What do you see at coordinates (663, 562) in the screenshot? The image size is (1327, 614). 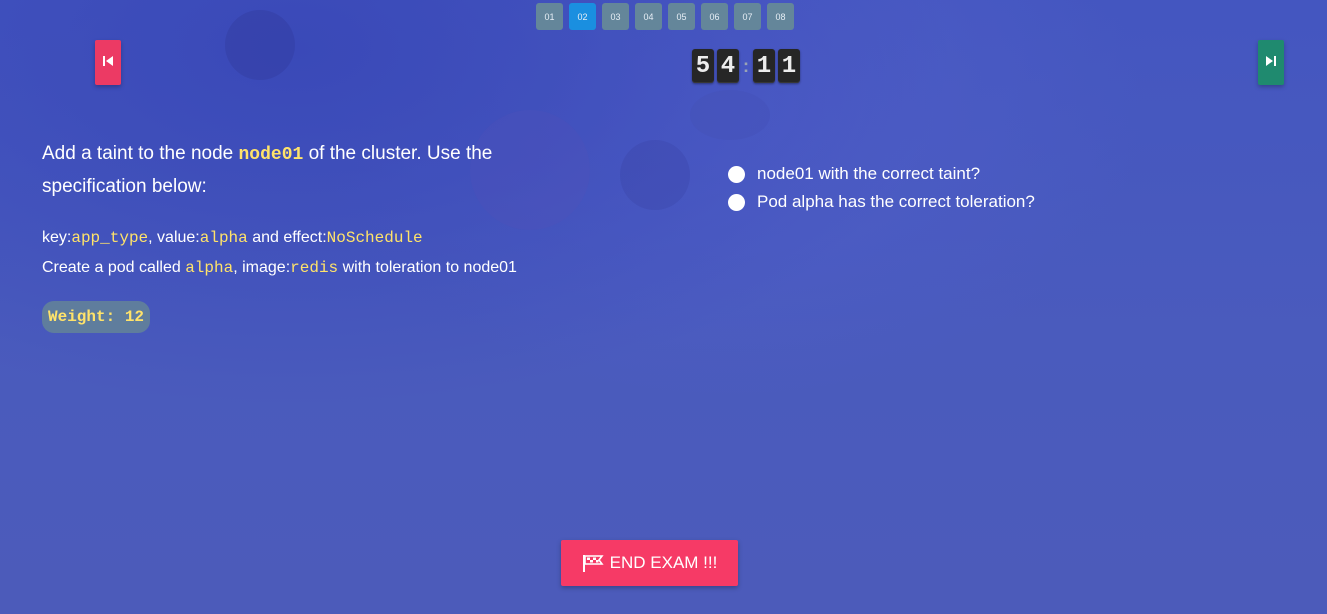 I see `end-exam-label: END EXAM !!!` at bounding box center [663, 562].